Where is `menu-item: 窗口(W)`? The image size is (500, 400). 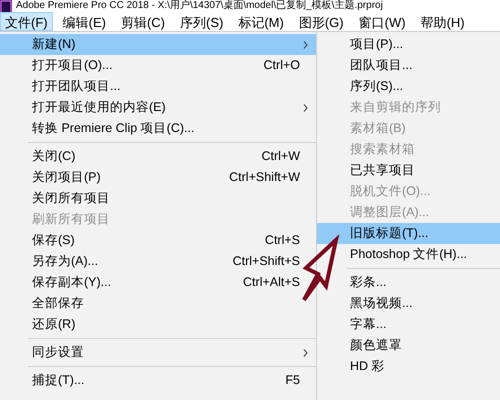
menu-item: 窗口(W) is located at coordinates (382, 21).